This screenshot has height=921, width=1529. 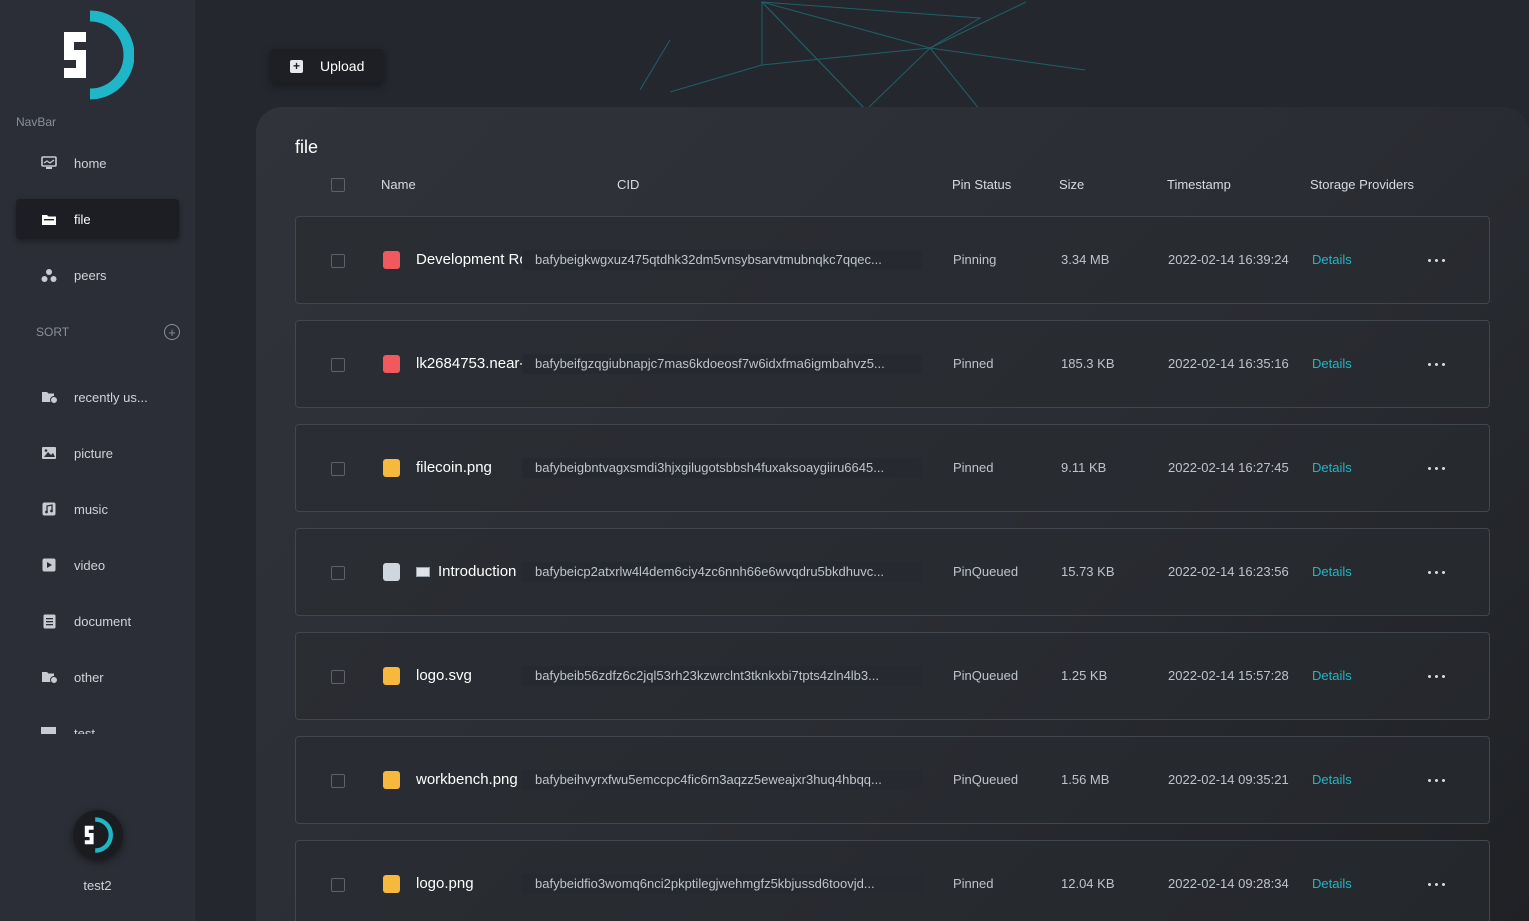 What do you see at coordinates (53, 332) in the screenshot?
I see `sort-label: SORT` at bounding box center [53, 332].